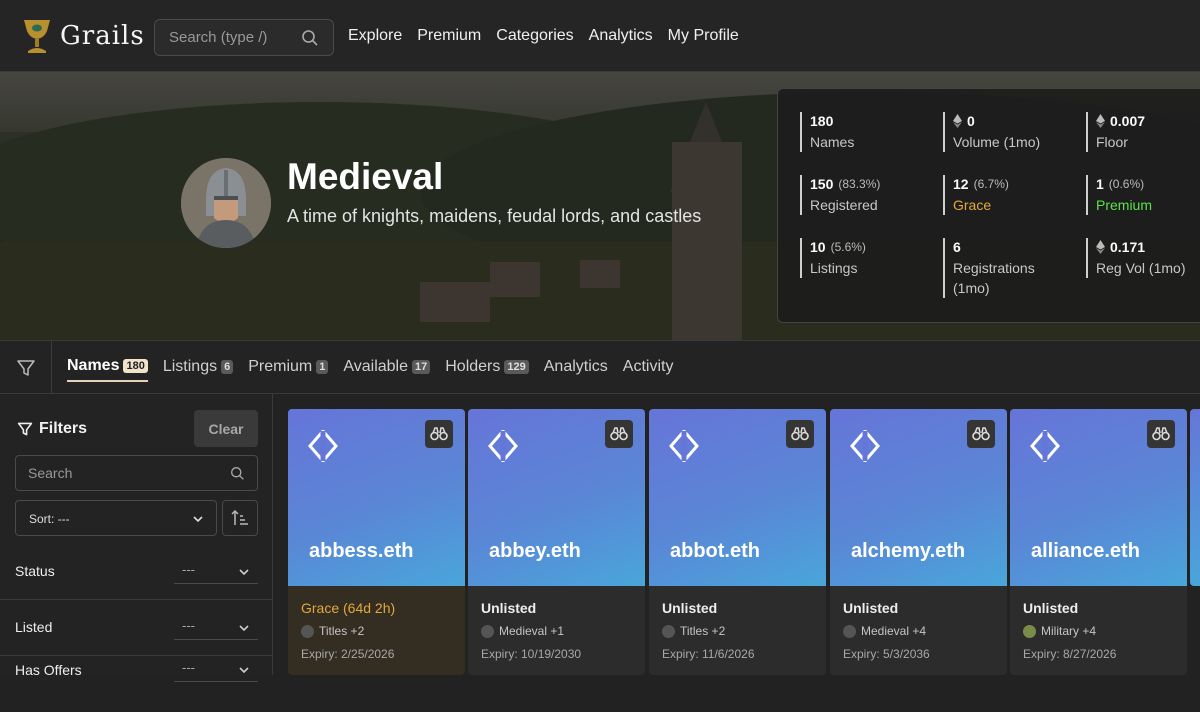  Describe the element at coordinates (1195, 497) in the screenshot. I see `name-card-partial` at that location.